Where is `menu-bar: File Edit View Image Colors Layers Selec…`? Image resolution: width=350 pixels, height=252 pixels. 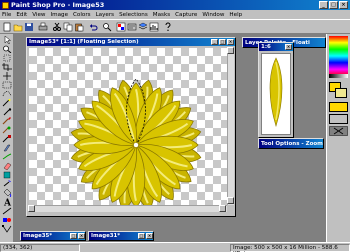
menu-bar: File Edit View Image Colors Layers Selec… is located at coordinates (175, 14).